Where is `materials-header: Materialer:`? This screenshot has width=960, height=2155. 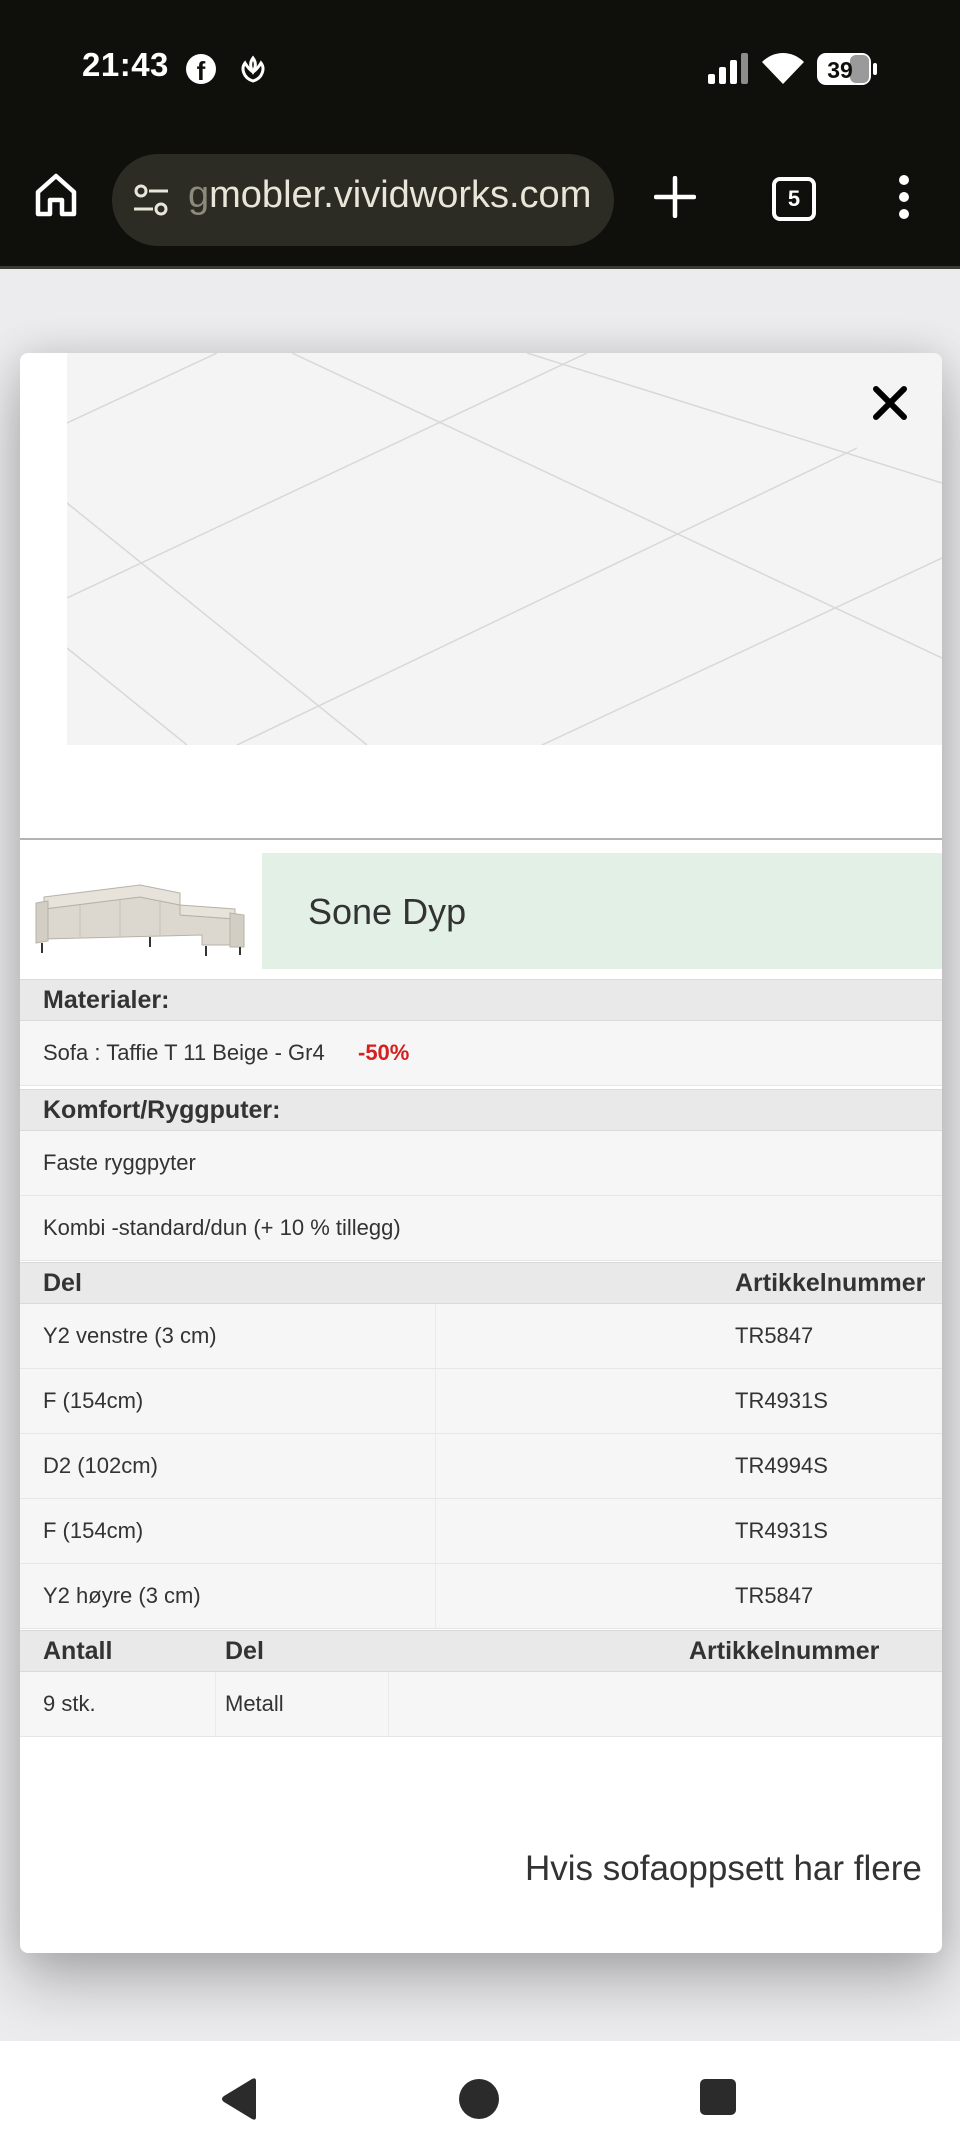 materials-header: Materialer: is located at coordinates (481, 1000).